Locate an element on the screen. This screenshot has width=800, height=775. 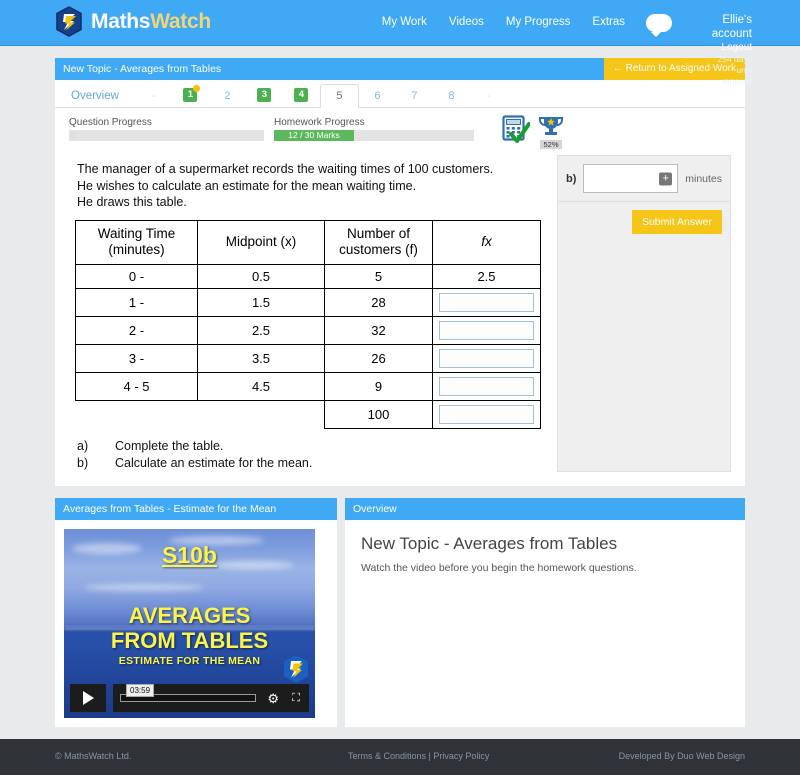
duration-tooltip: 03:59 is located at coordinates (140, 690).